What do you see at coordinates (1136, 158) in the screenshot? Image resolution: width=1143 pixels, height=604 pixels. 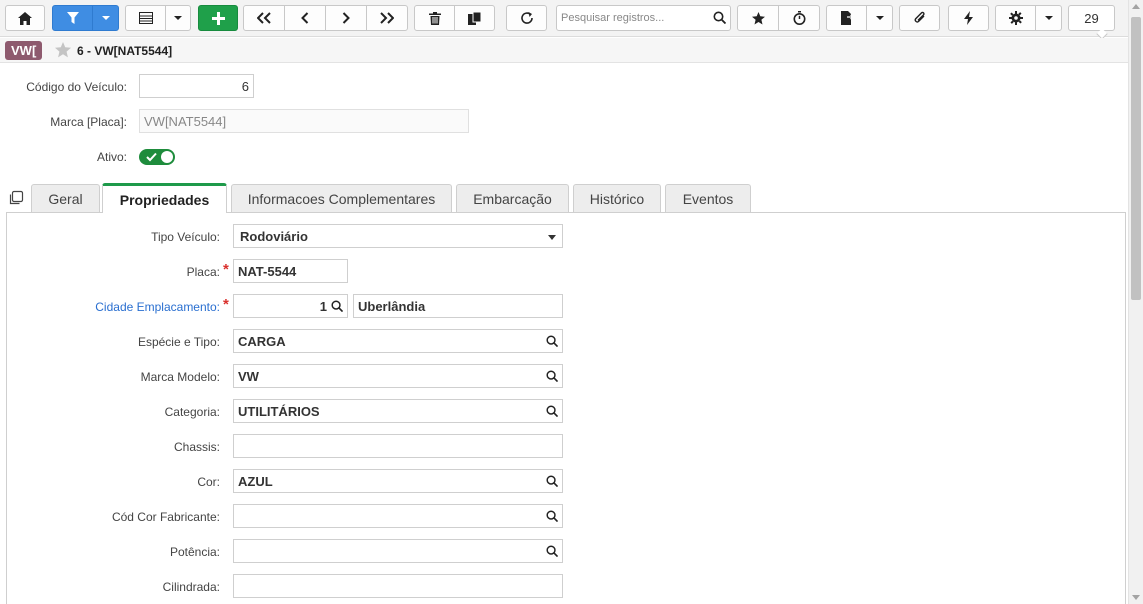 I see `scrollbar-thumb` at bounding box center [1136, 158].